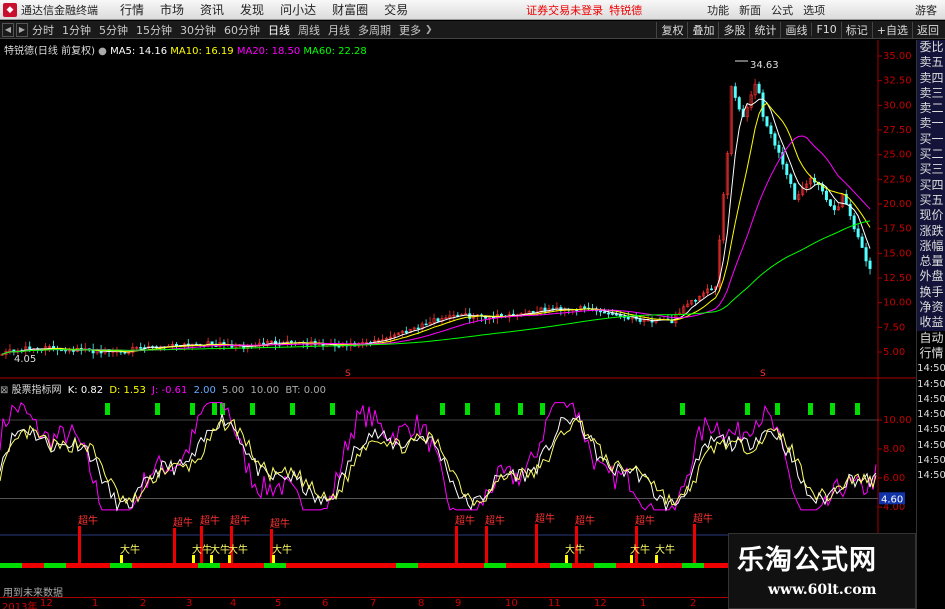  Describe the element at coordinates (127, 390) in the screenshot. I see `d-value: D: 1.53` at that location.